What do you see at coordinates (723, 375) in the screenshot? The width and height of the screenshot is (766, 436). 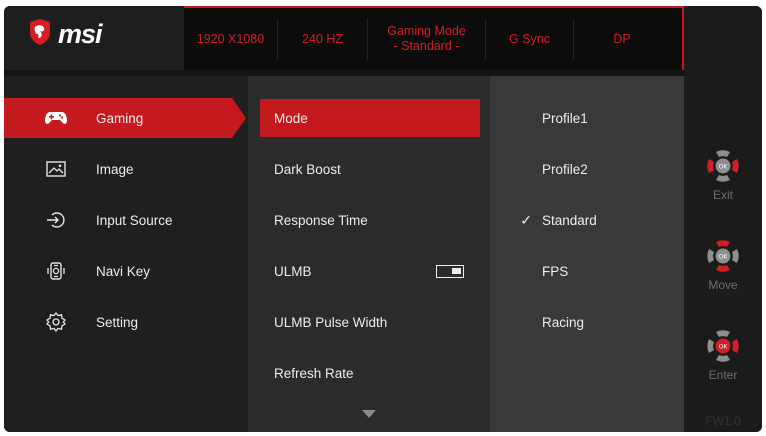 I see `enter-label: Enter` at bounding box center [723, 375].